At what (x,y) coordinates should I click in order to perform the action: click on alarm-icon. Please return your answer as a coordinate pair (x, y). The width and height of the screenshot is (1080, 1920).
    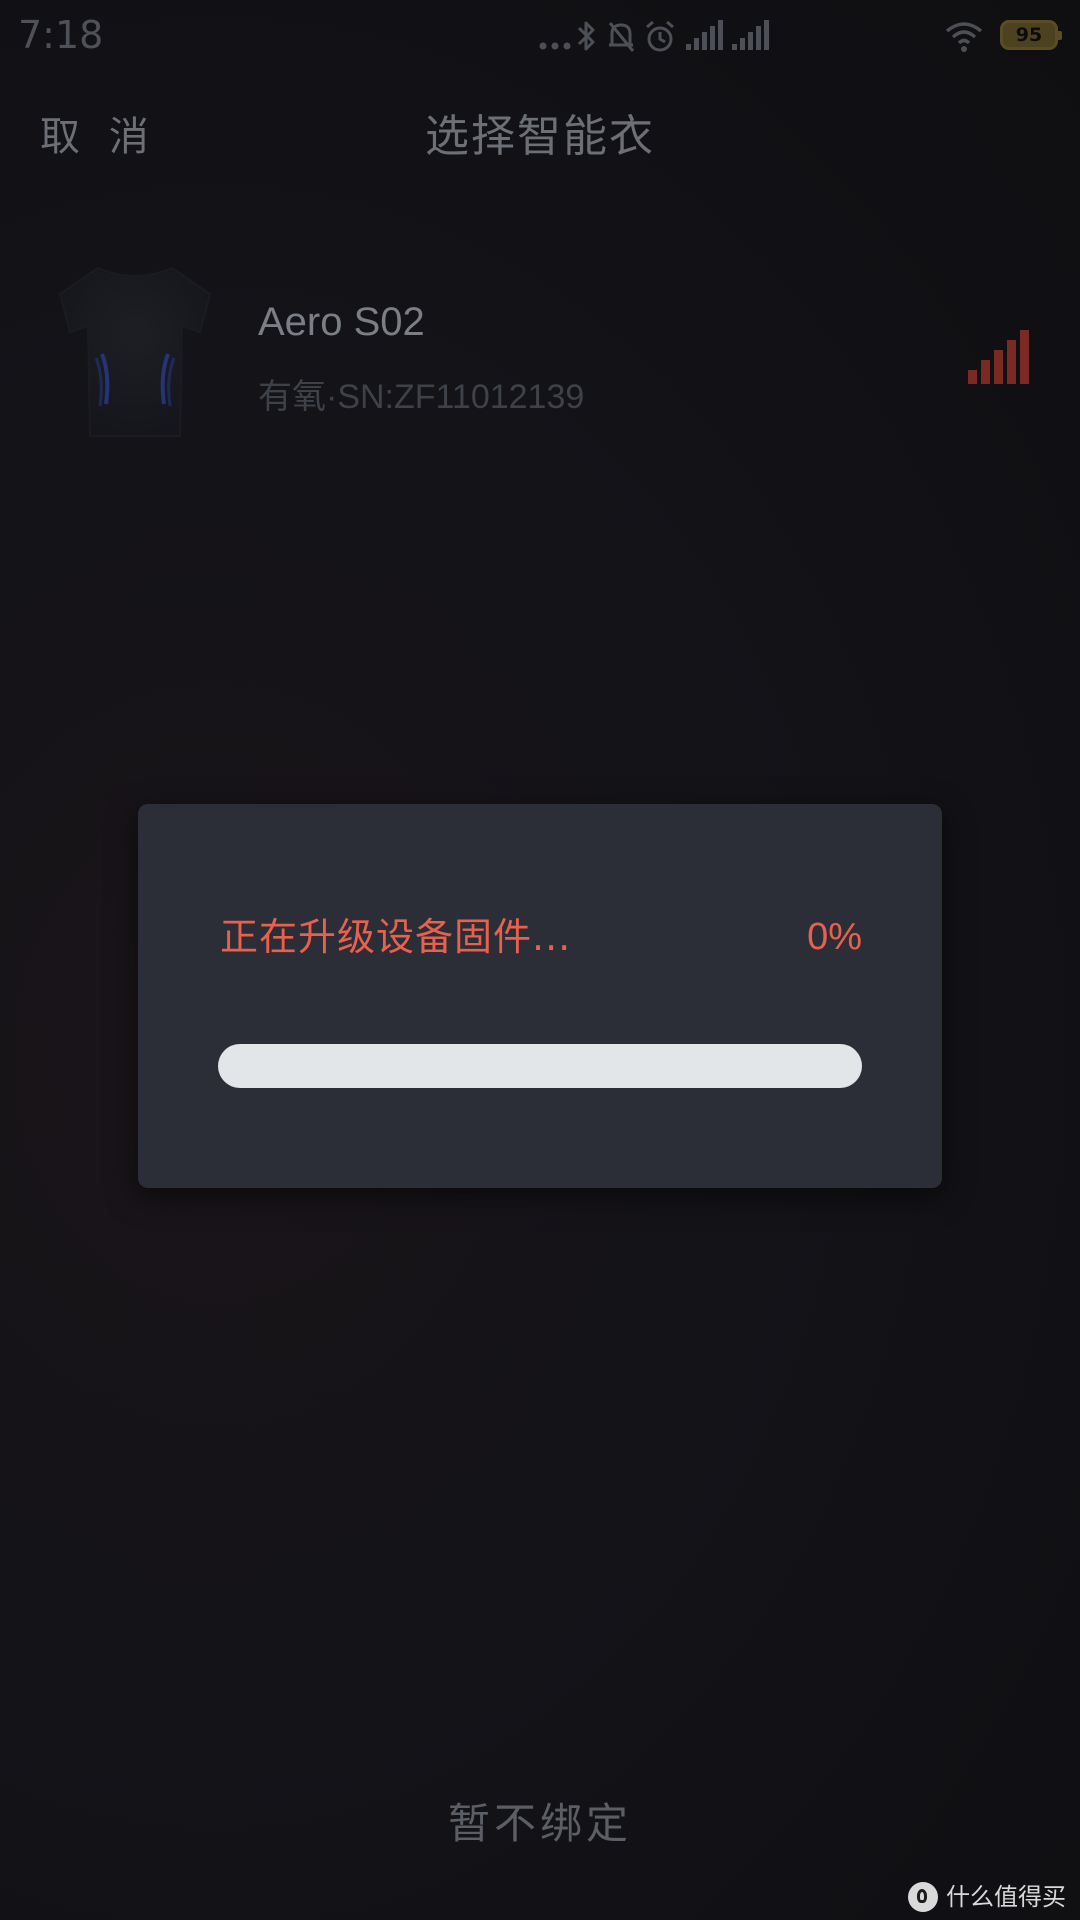
    Looking at the image, I should click on (660, 36).